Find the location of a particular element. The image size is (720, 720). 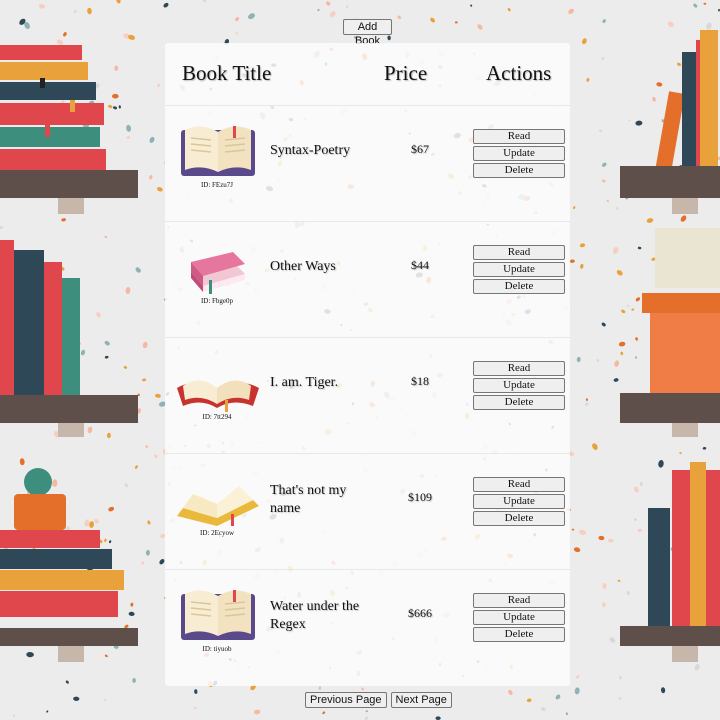

book-price: $109 is located at coordinates (420, 497).